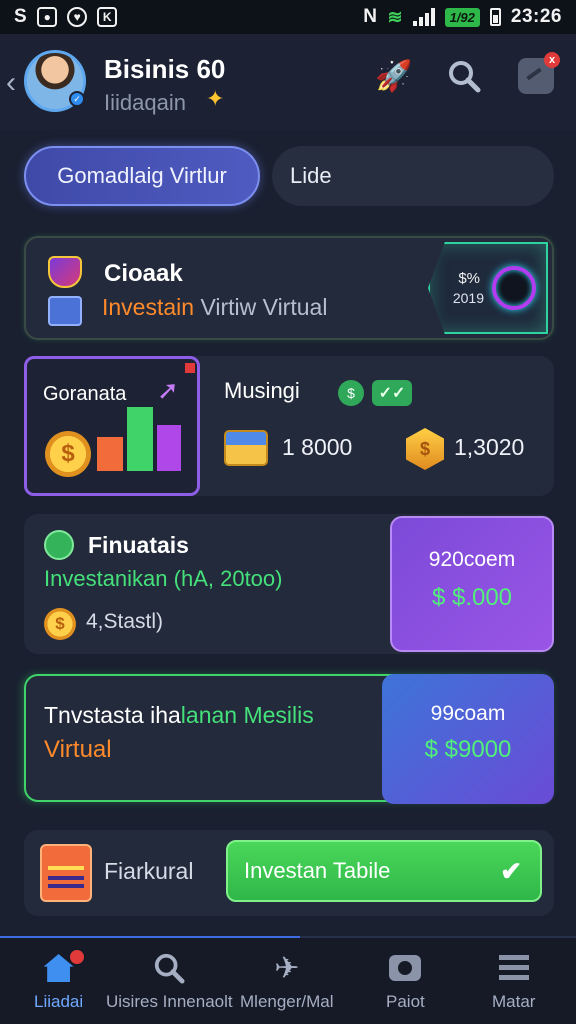 The image size is (576, 1024). What do you see at coordinates (472, 559) in the screenshot?
I see `card3-panel-label: 920coem` at bounding box center [472, 559].